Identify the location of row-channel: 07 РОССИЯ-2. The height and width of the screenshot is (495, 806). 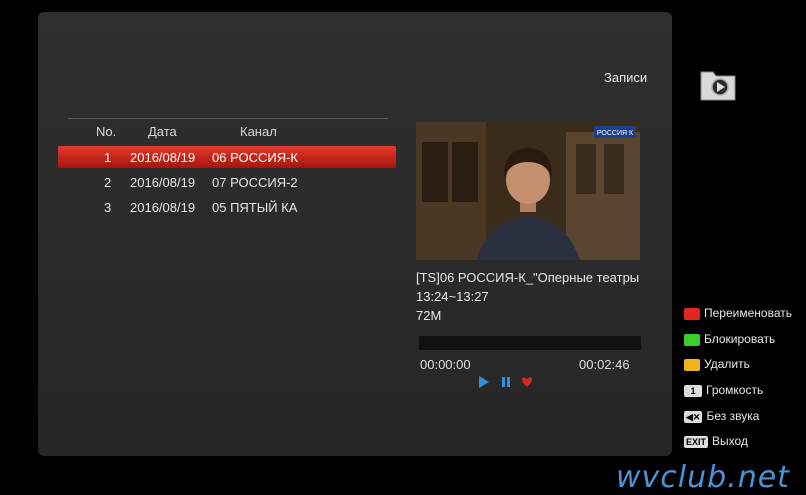
(255, 182).